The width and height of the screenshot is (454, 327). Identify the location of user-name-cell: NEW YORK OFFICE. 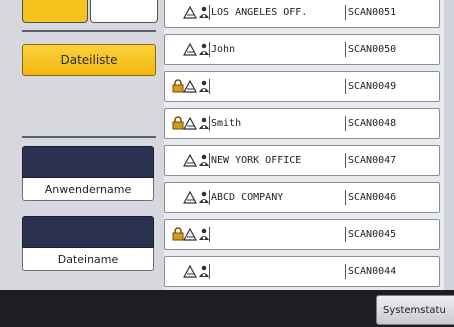
(256, 160).